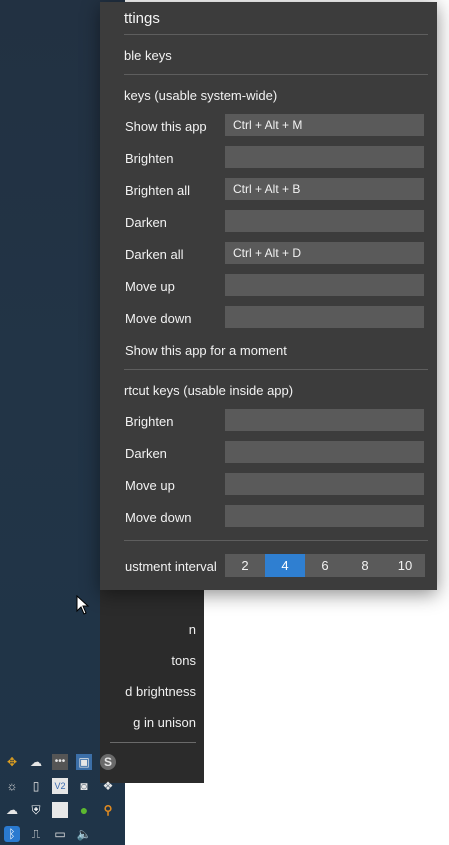 Image resolution: width=449 pixels, height=845 pixels. What do you see at coordinates (154, 254) in the screenshot?
I see `hotkey-label-darken-all: Darken all` at bounding box center [154, 254].